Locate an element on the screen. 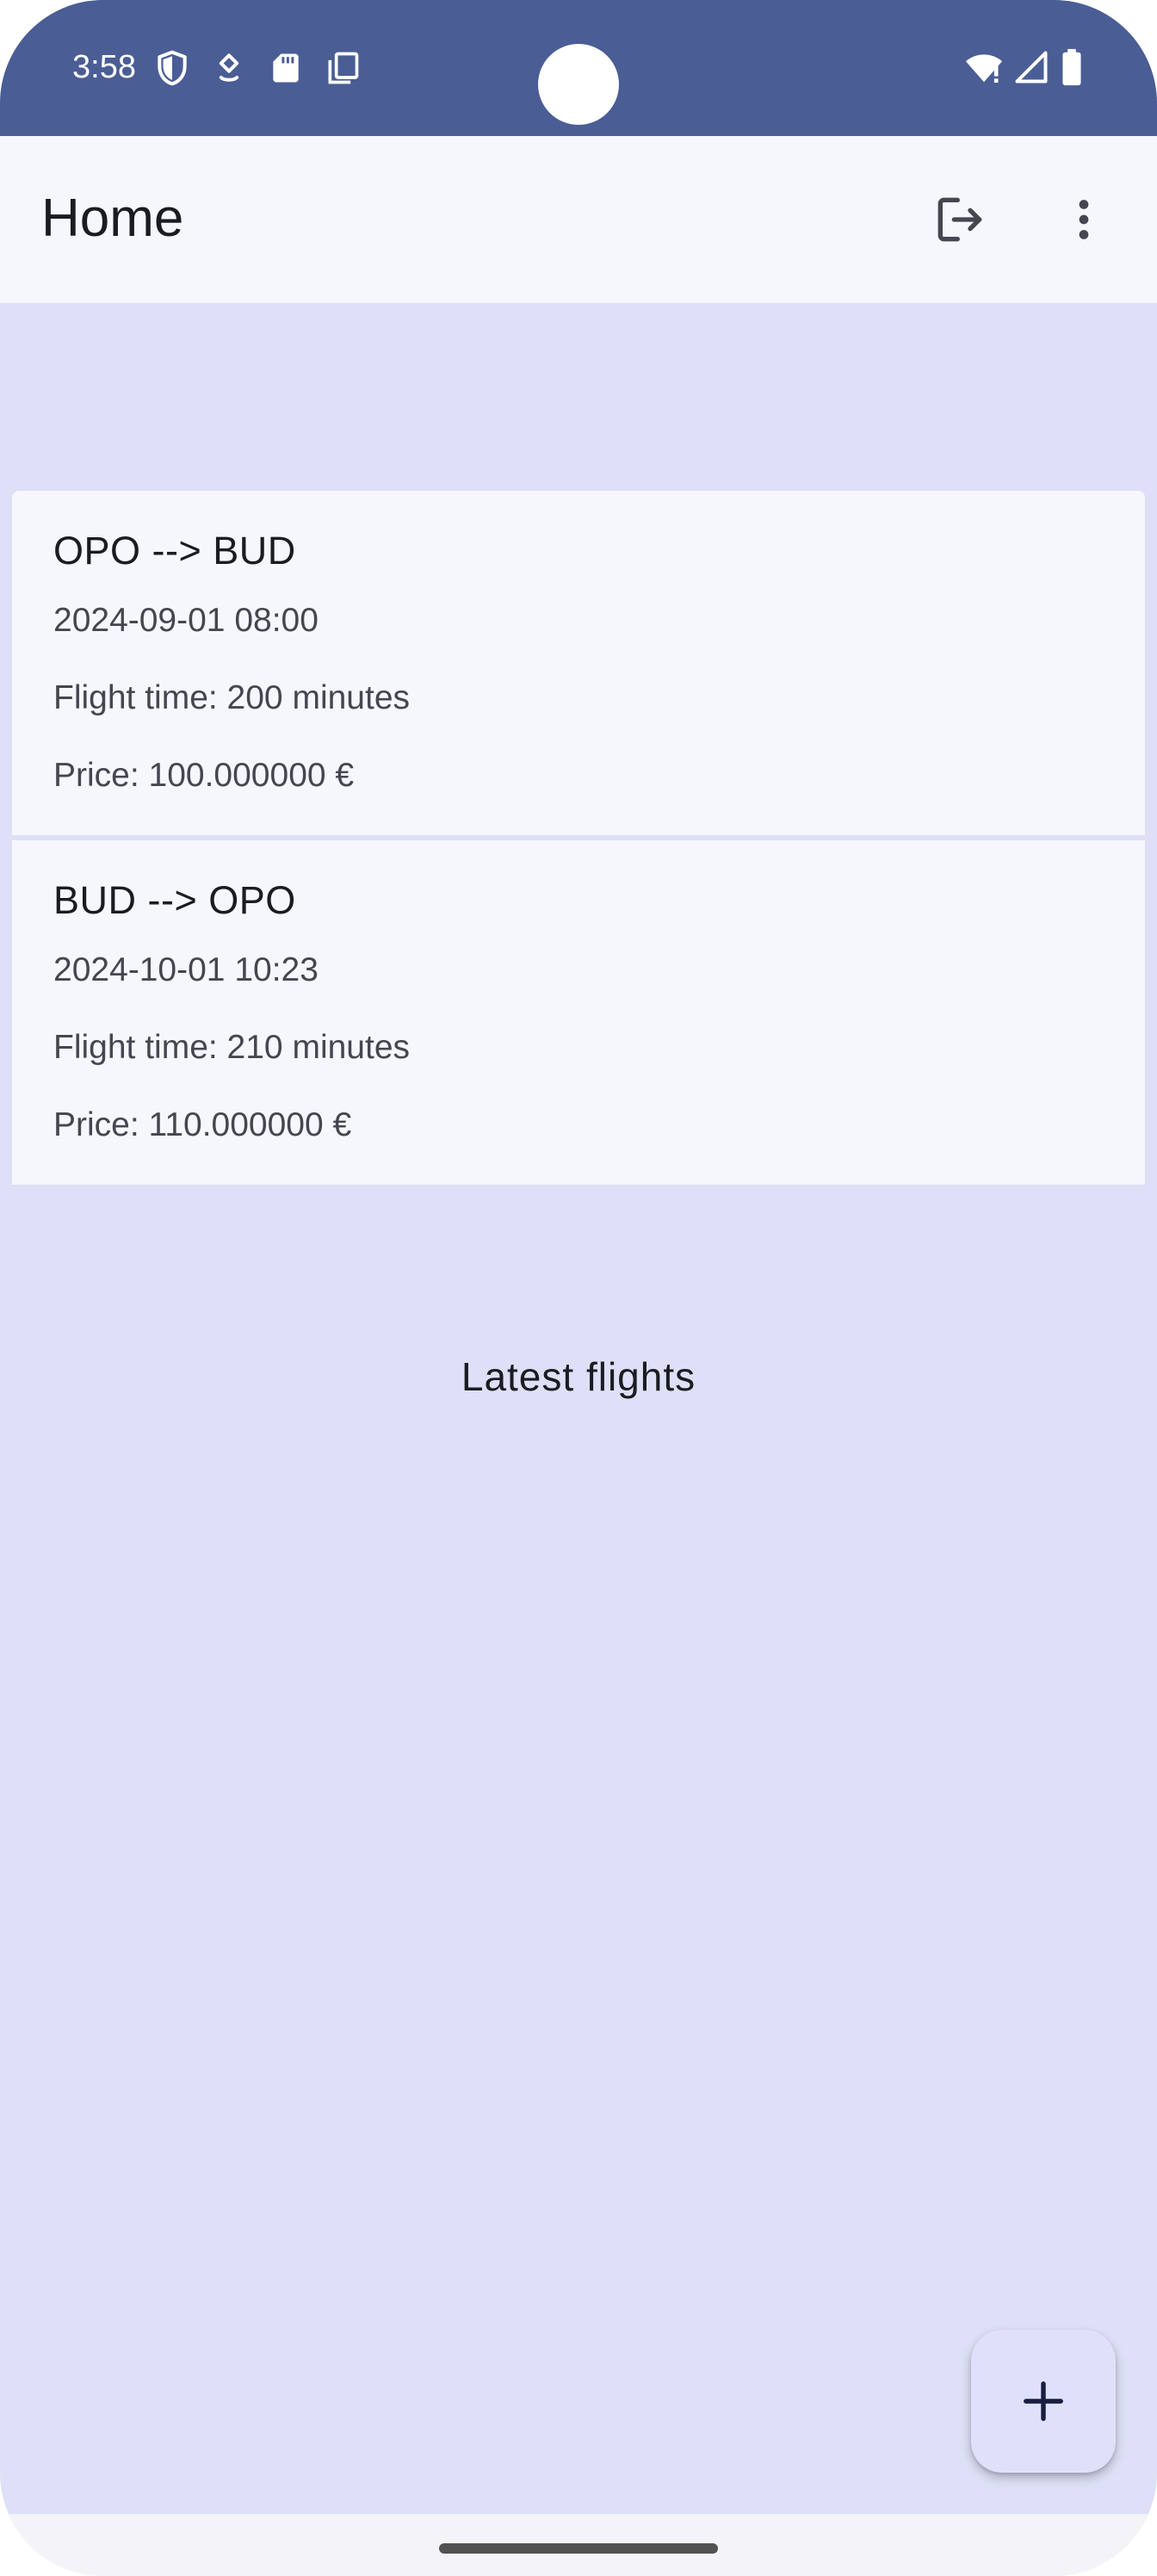 The width and height of the screenshot is (1157, 2576). add-flight-button is located at coordinates (1044, 2401).